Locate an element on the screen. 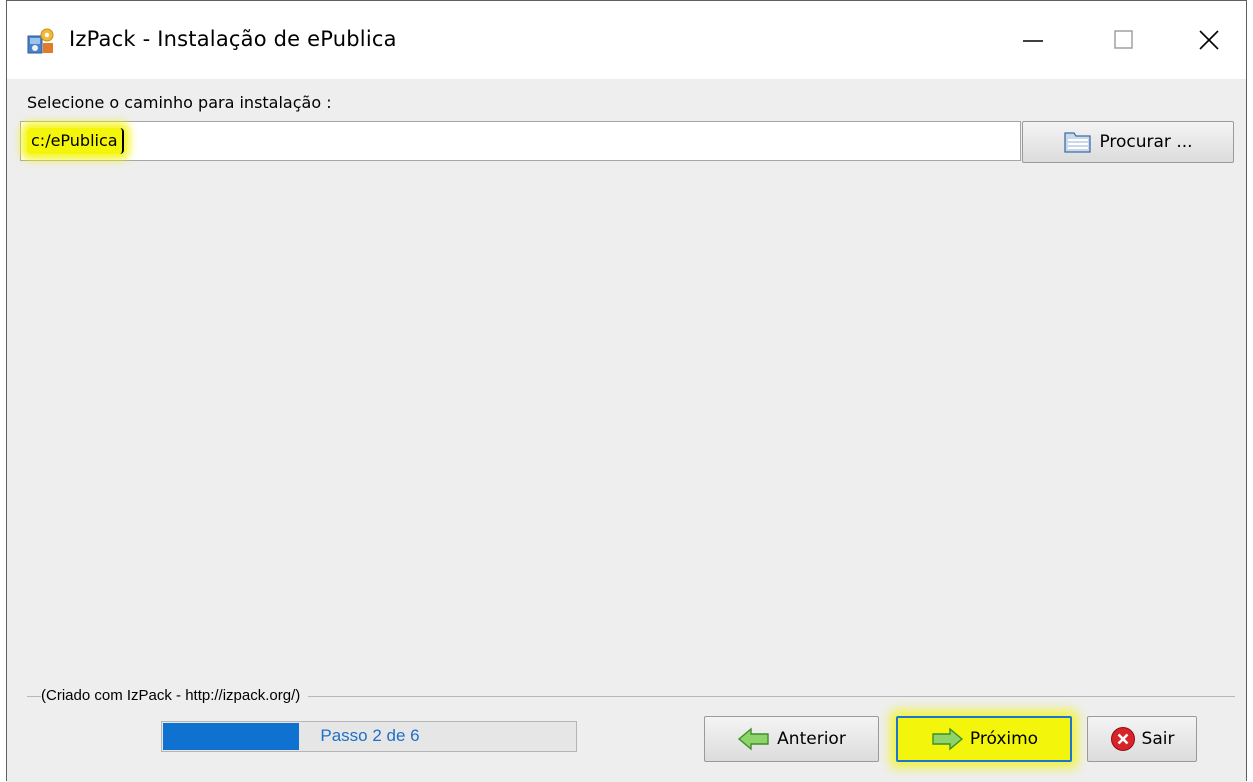 The image size is (1253, 782). progress-text: Passo 2 de 6 is located at coordinates (370, 735).